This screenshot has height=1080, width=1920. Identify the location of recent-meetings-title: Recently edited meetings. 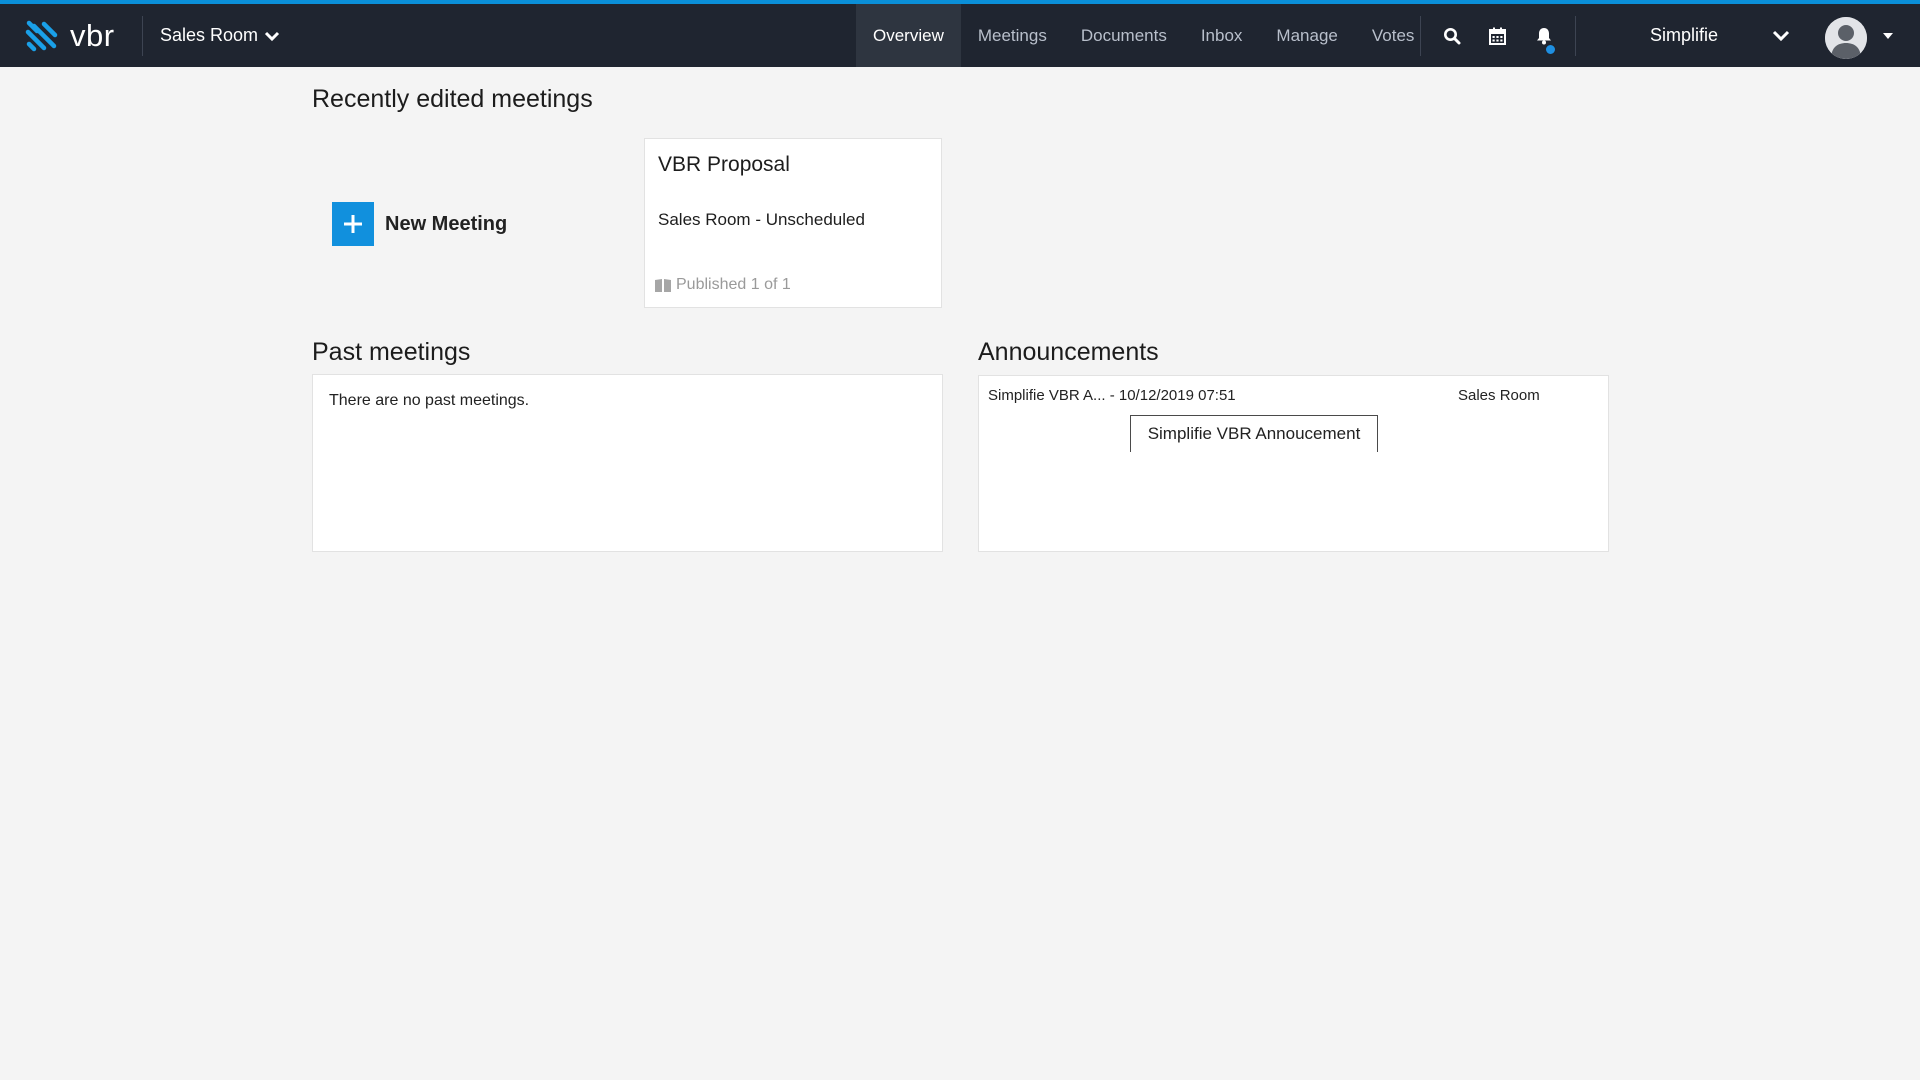
(452, 99).